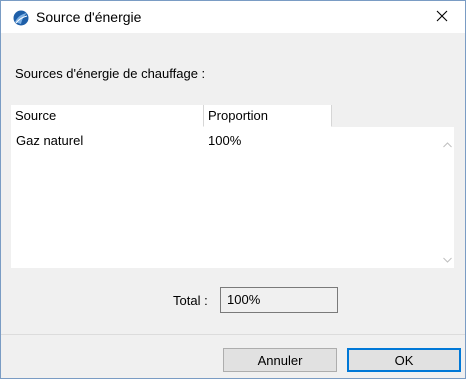 The image size is (466, 379). Describe the element at coordinates (393, 116) in the screenshot. I see `header-filler` at that location.